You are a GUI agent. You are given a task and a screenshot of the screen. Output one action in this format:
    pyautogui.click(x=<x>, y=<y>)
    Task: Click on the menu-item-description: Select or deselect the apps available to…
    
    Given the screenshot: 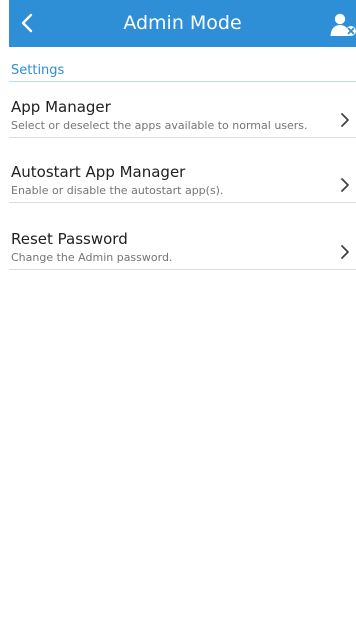 What is the action you would take?
    pyautogui.click(x=159, y=125)
    